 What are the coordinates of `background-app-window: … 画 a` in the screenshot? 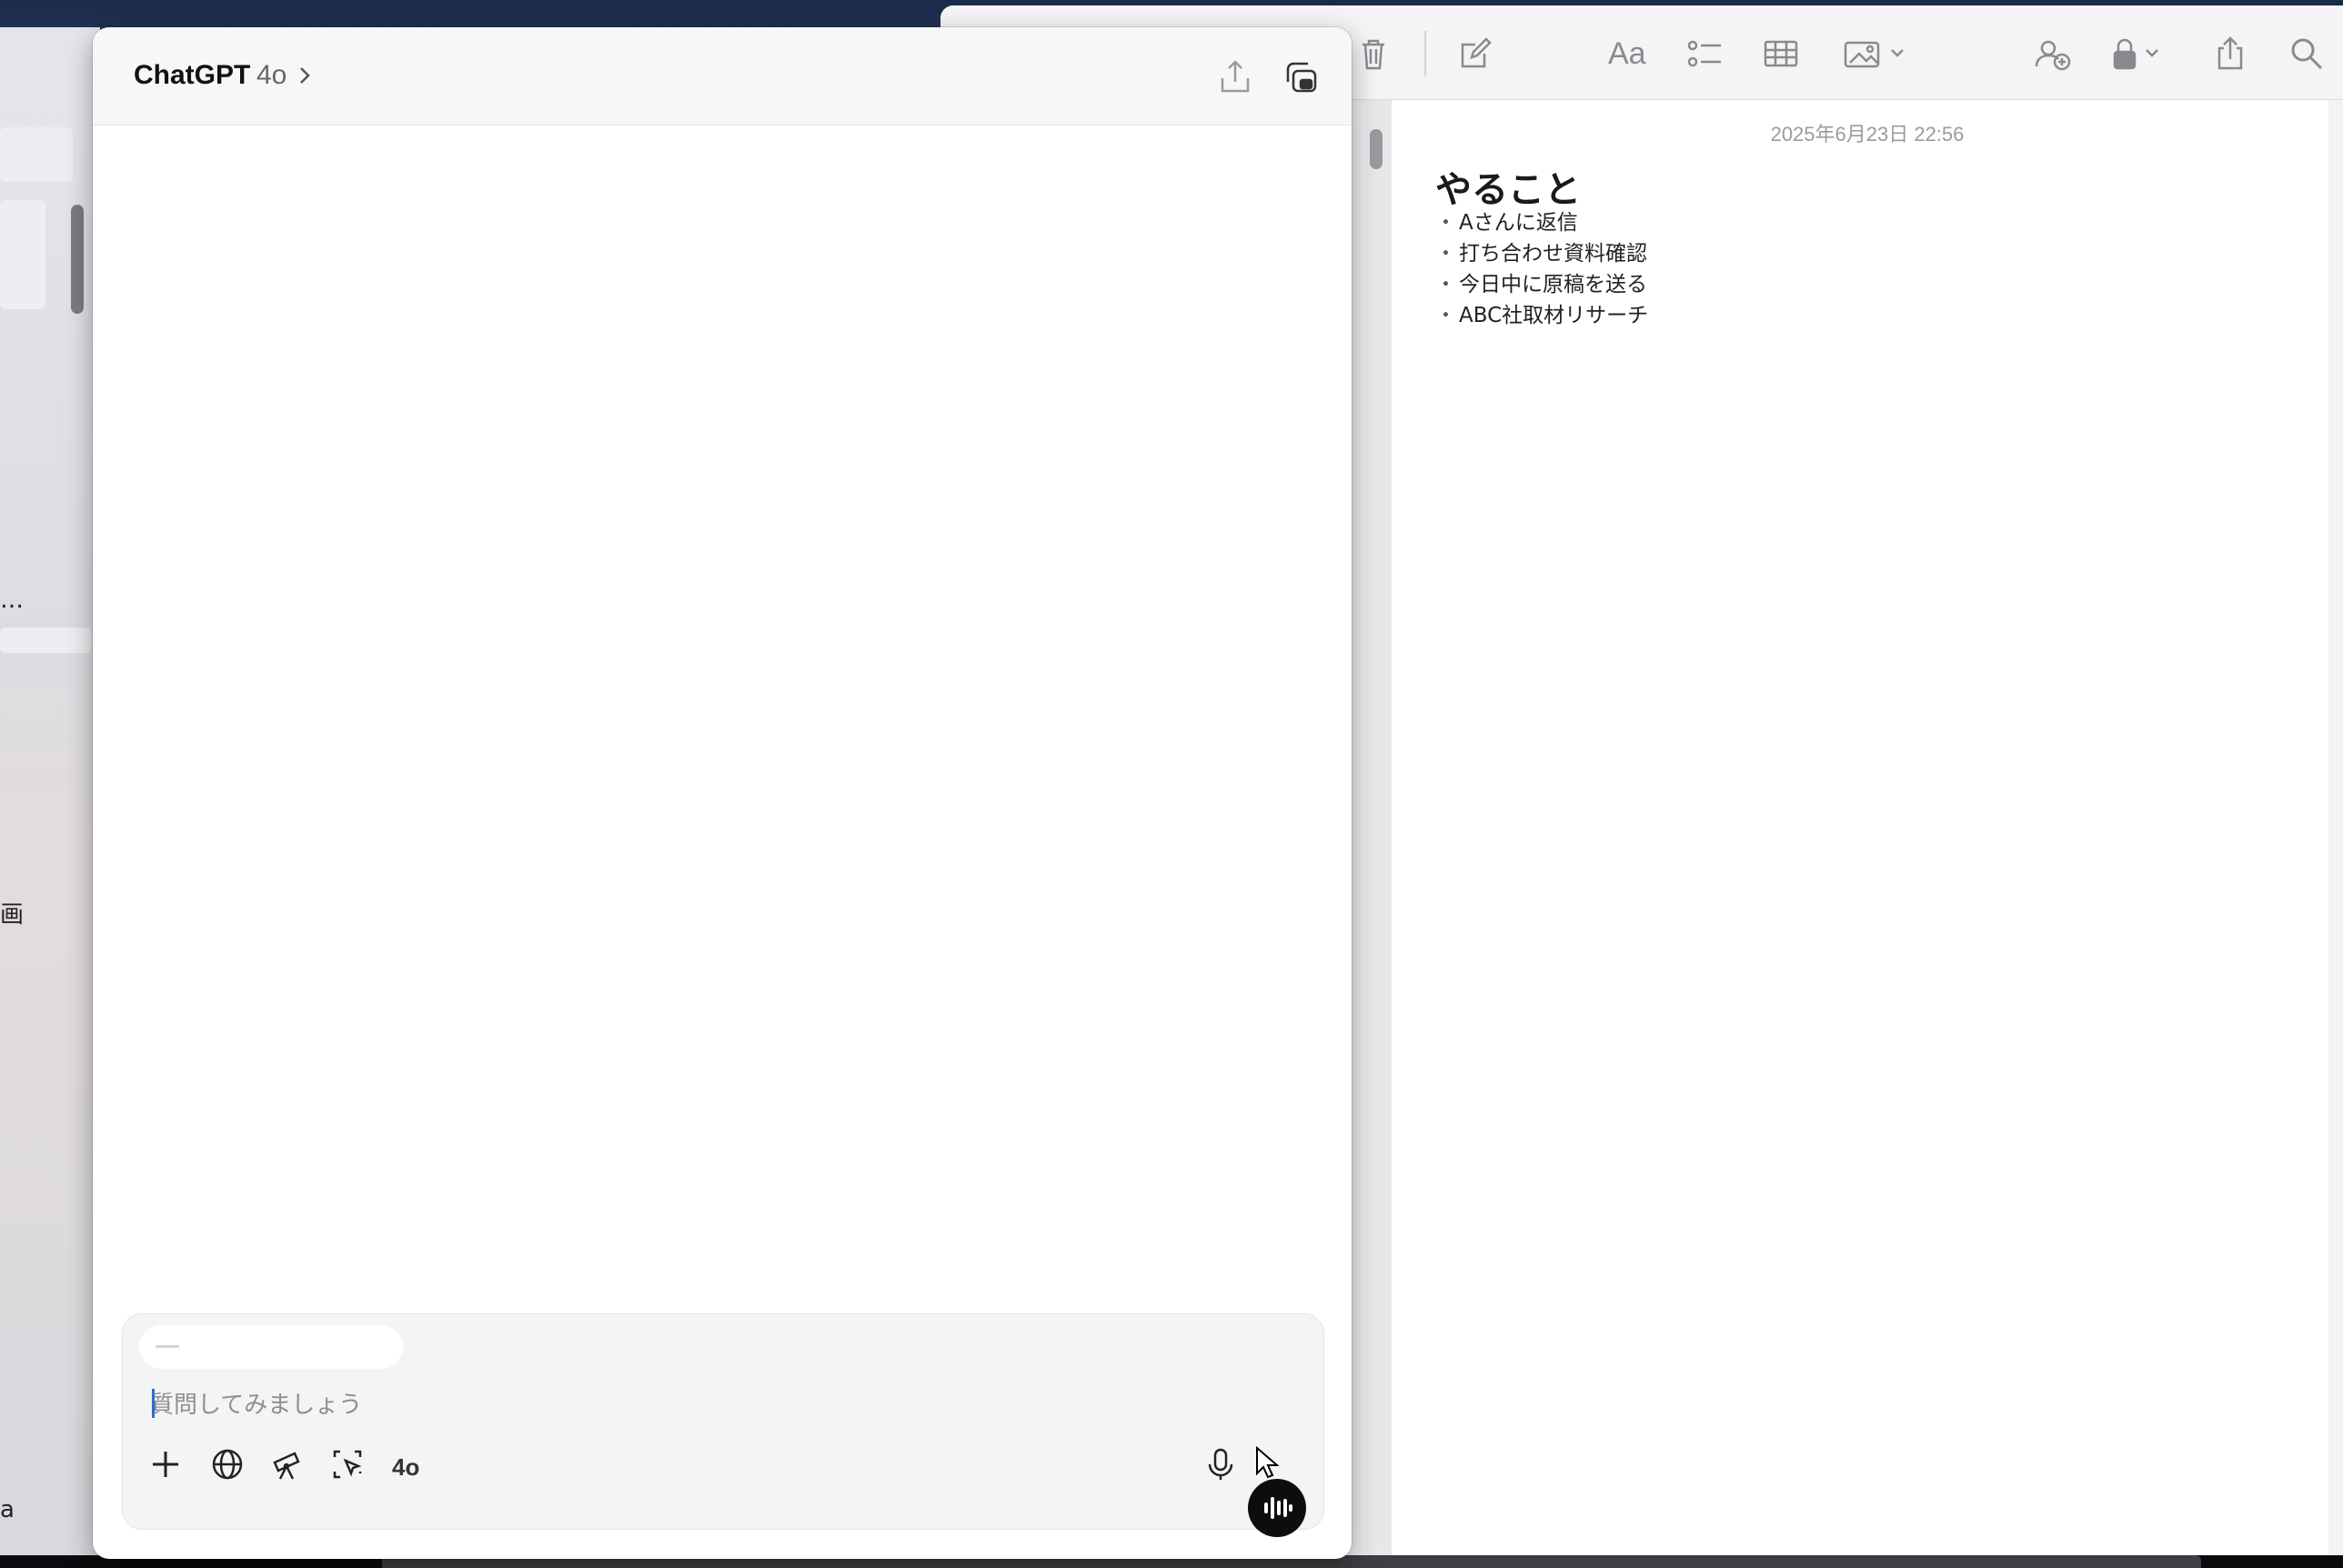 It's located at (50, 791).